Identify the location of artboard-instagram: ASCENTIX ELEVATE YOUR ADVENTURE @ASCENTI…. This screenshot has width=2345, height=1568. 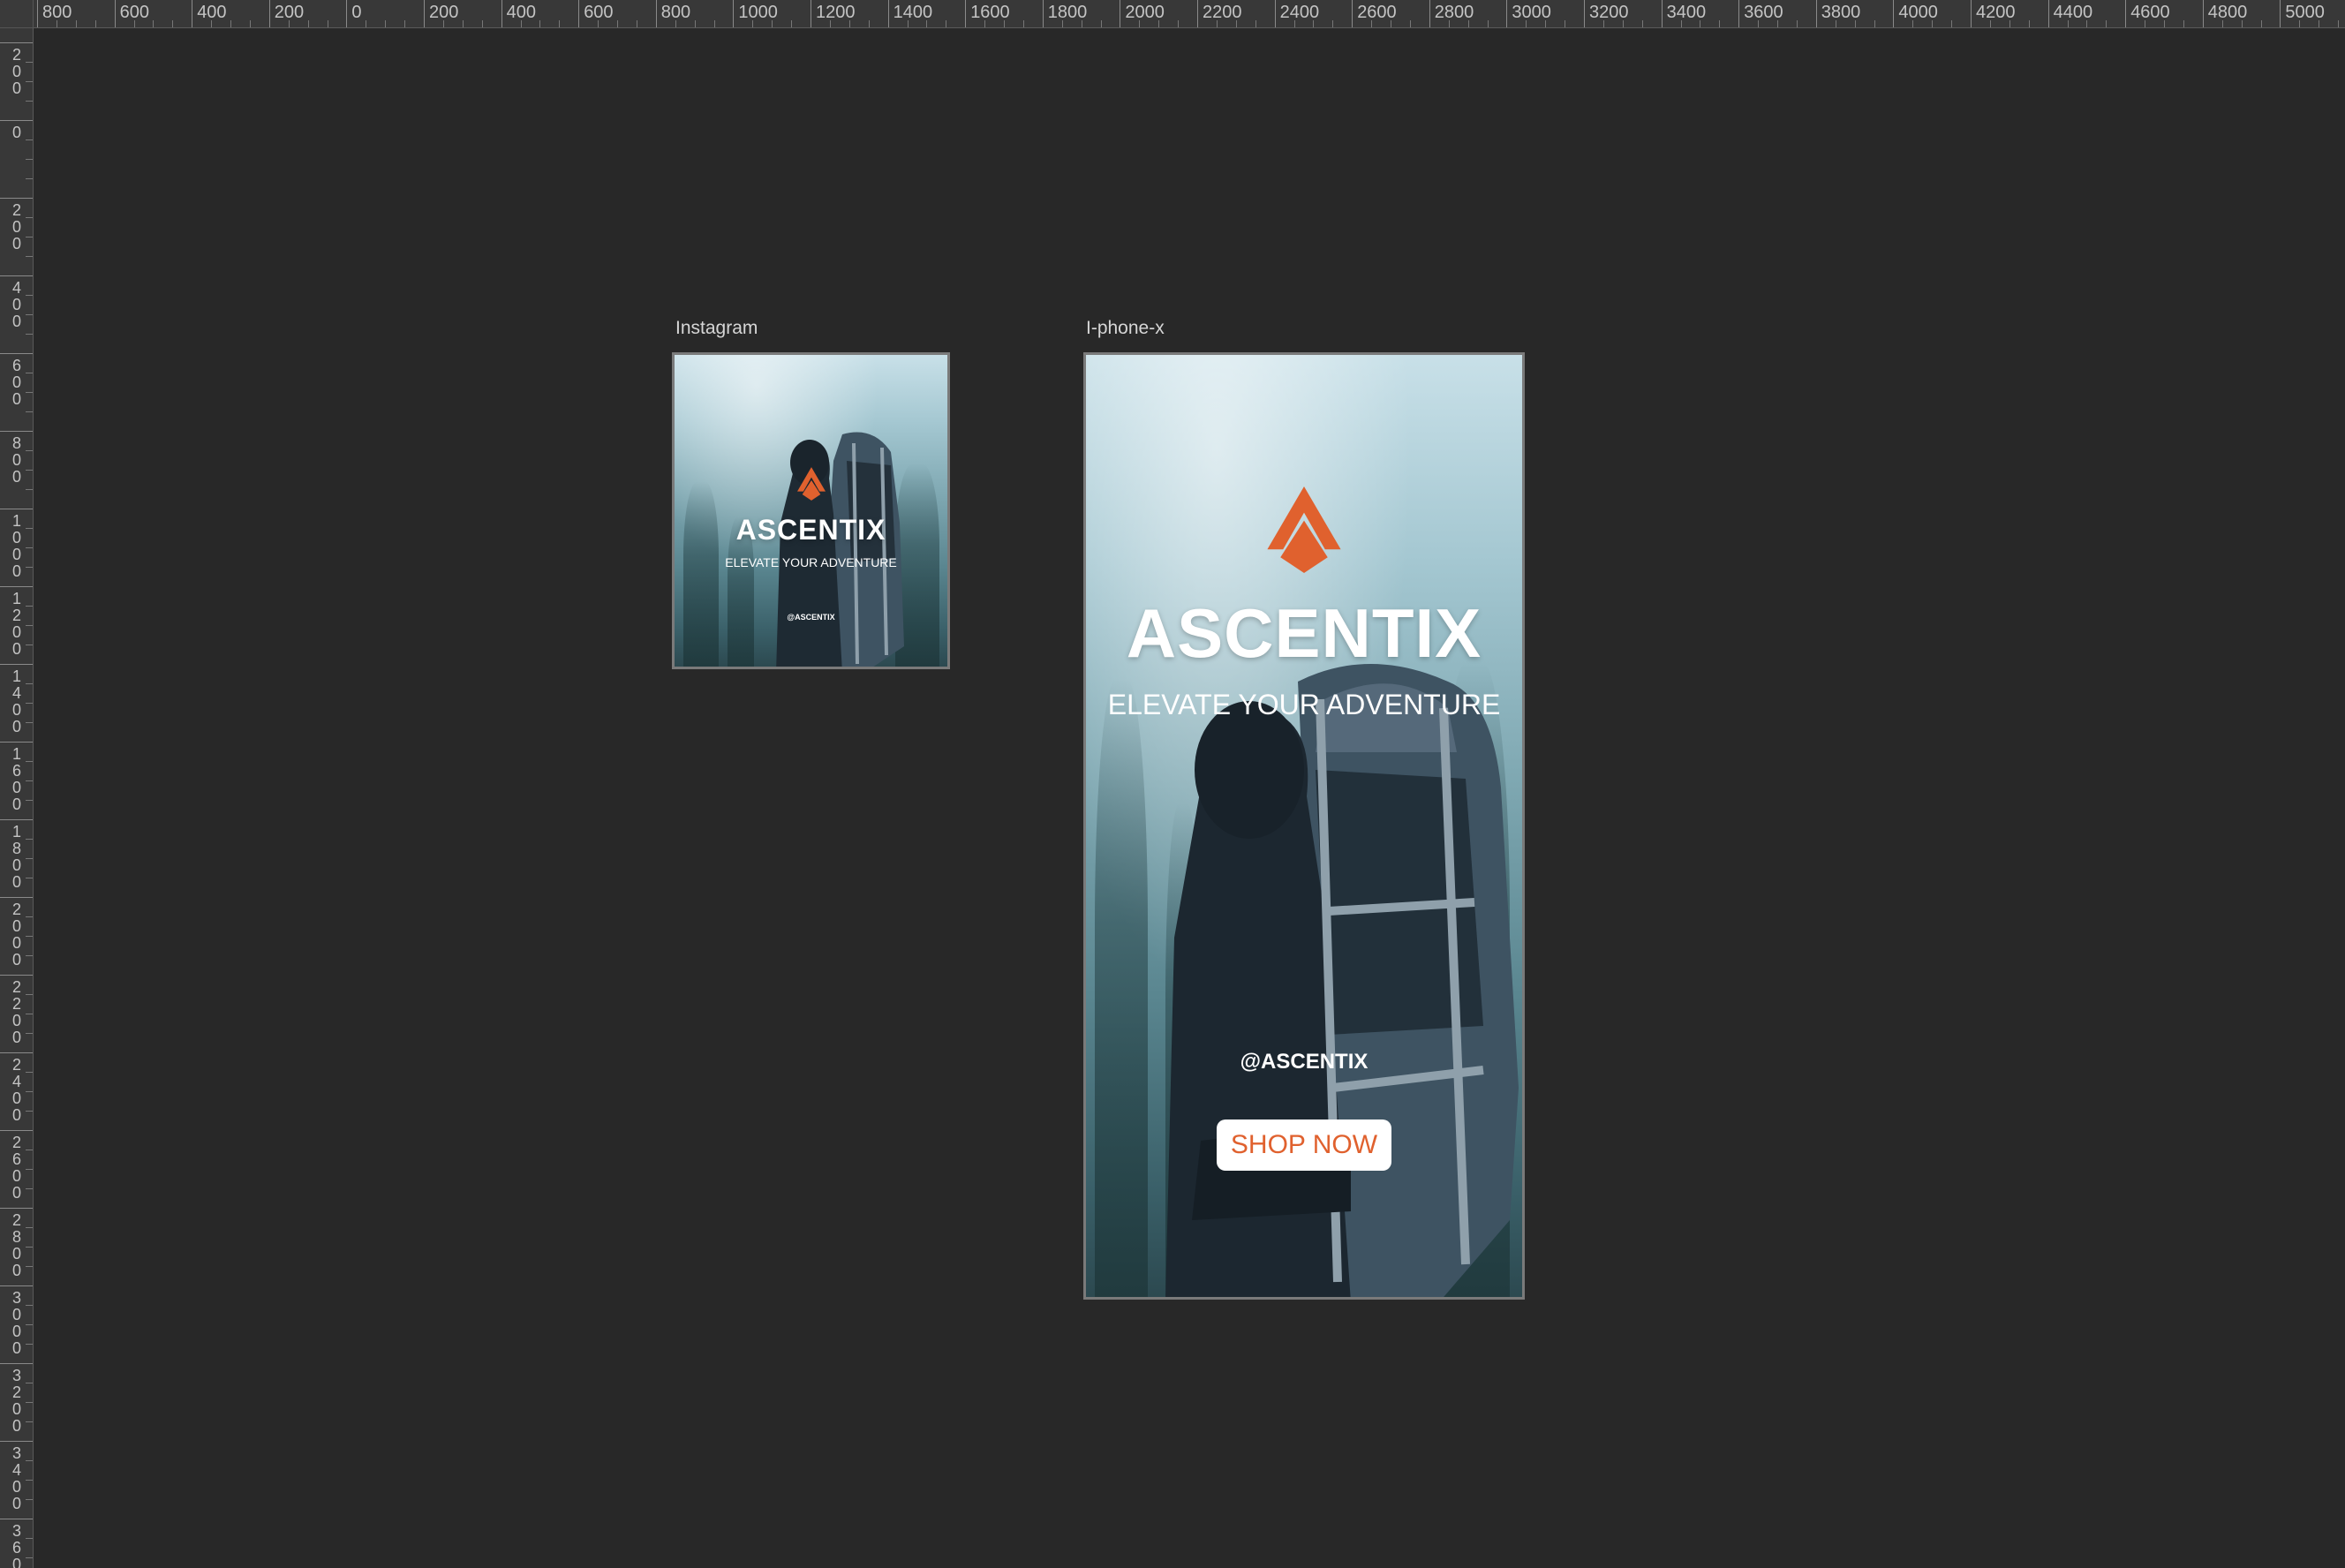
(811, 510).